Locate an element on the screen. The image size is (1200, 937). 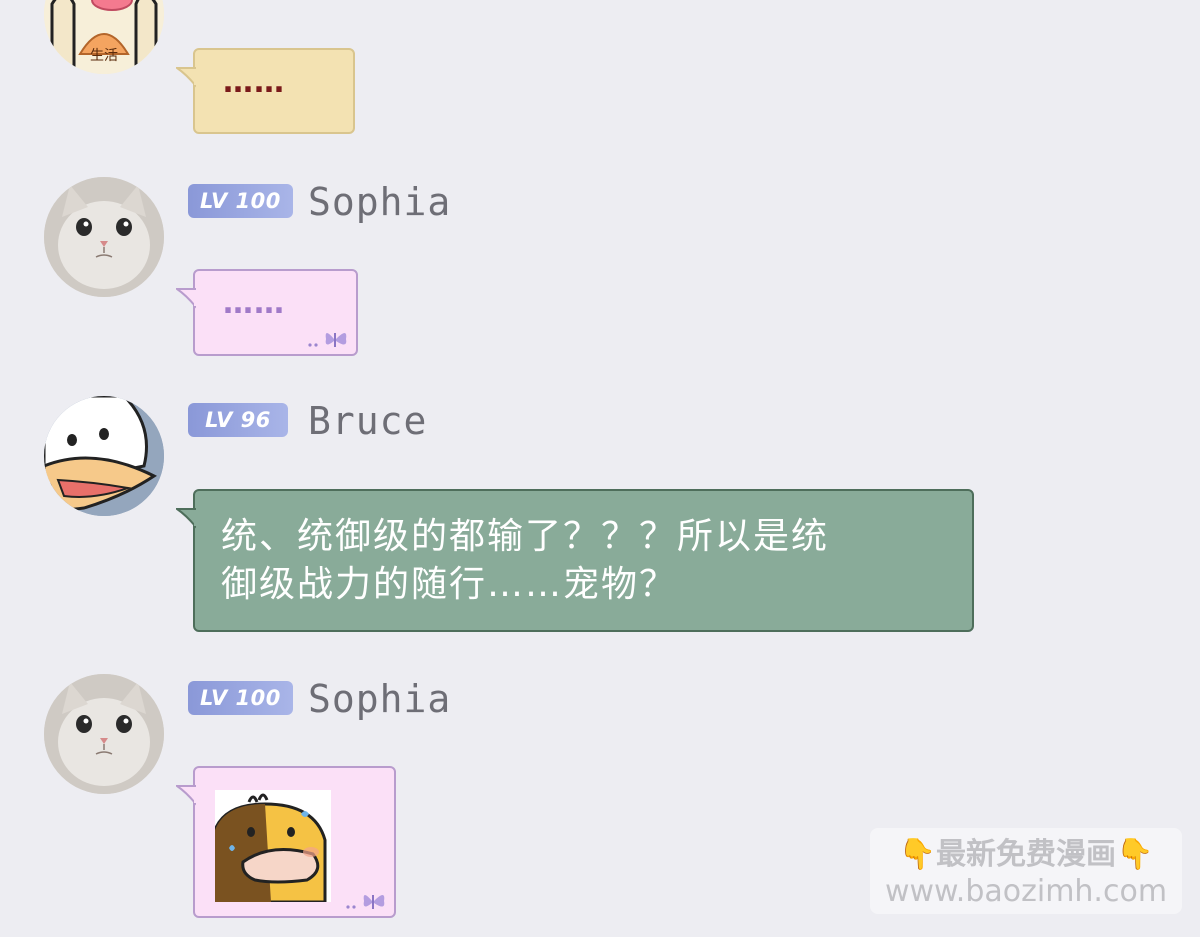
watermark-url: www.baozimh.com is located at coordinates (1026, 892).